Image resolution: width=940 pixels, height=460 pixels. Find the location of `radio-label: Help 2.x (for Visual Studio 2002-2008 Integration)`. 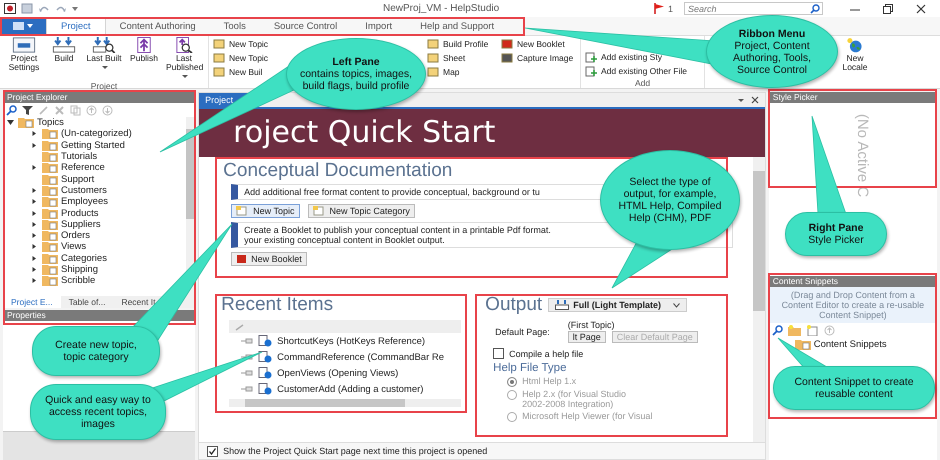

radio-label: Help 2.x (for Visual Studio 2002-2008 Integration) is located at coordinates (574, 399).